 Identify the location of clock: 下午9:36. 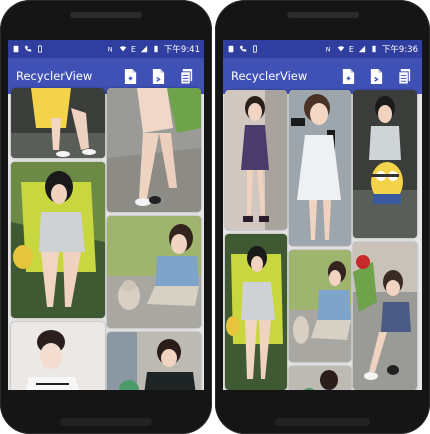
(399, 50).